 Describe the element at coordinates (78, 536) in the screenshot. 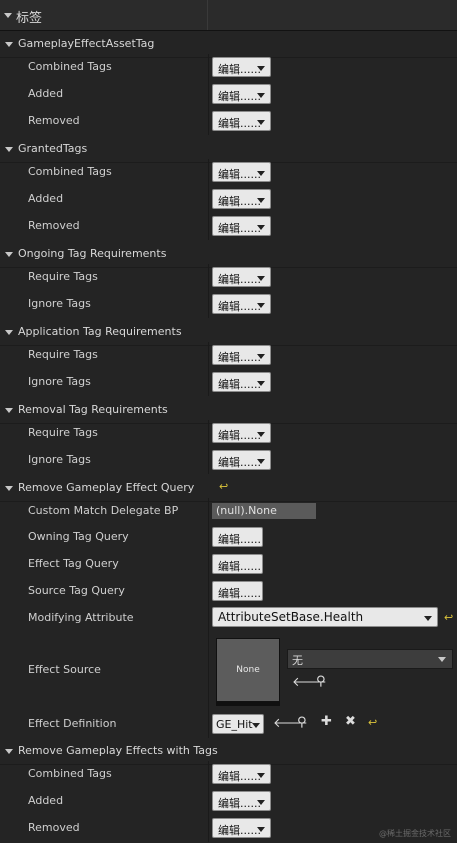

I see `property-label: Owning Tag Query` at that location.